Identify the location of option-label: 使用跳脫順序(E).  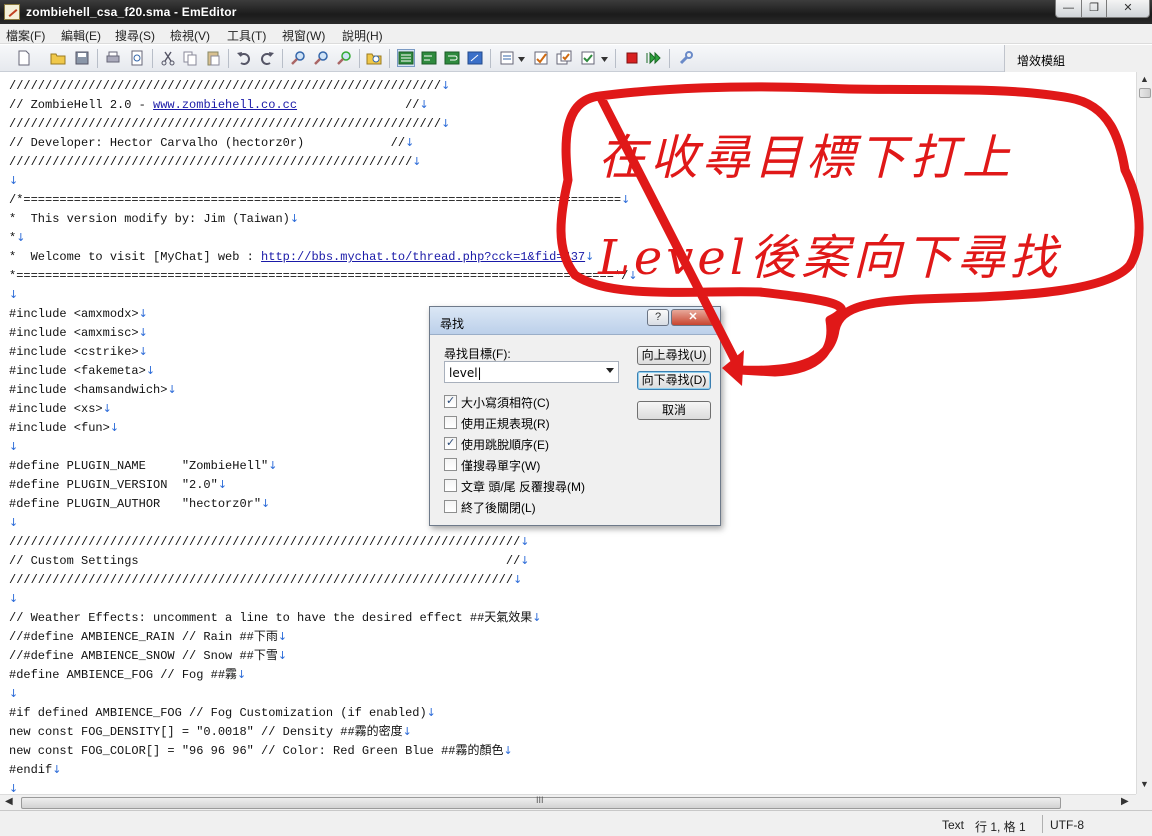
(505, 444).